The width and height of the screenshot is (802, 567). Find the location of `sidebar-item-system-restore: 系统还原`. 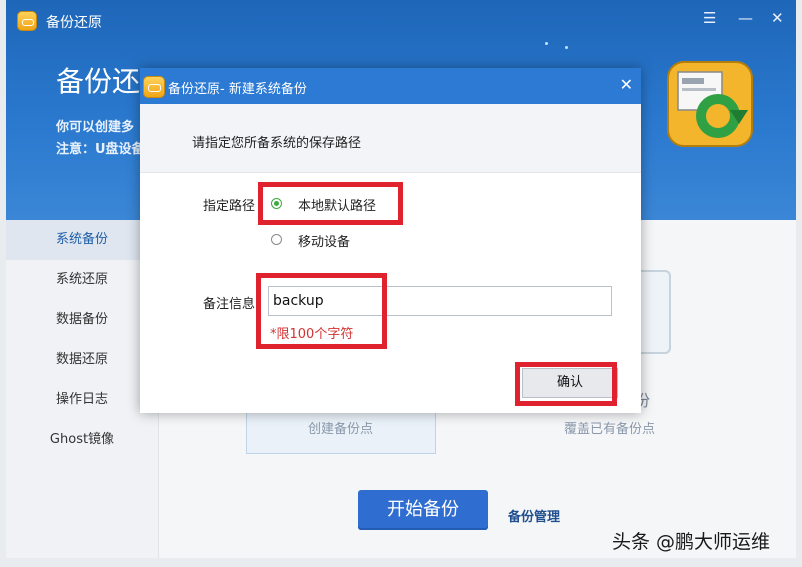

sidebar-item-system-restore: 系统还原 is located at coordinates (82, 280).